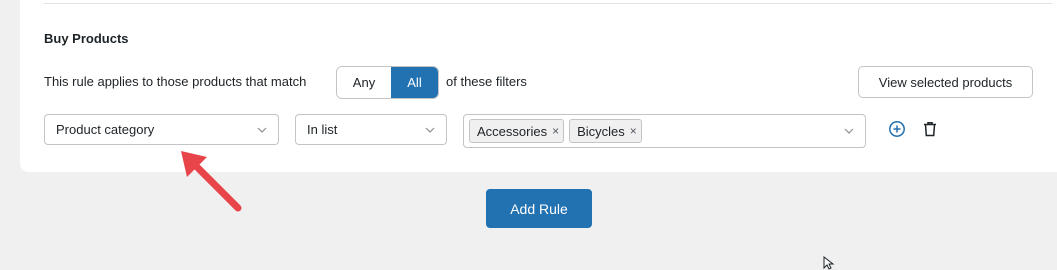  Describe the element at coordinates (414, 82) in the screenshot. I see `match-all-button: All` at that location.